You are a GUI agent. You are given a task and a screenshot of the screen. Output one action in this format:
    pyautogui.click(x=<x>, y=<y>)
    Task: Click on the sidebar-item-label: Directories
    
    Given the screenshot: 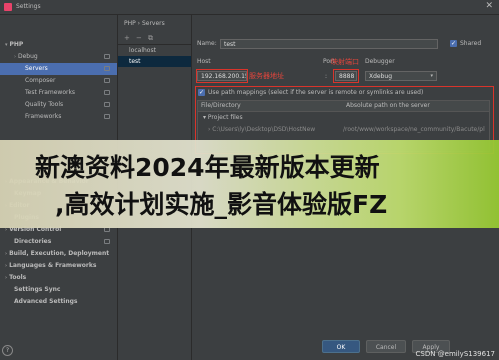 What is the action you would take?
    pyautogui.click(x=33, y=241)
    